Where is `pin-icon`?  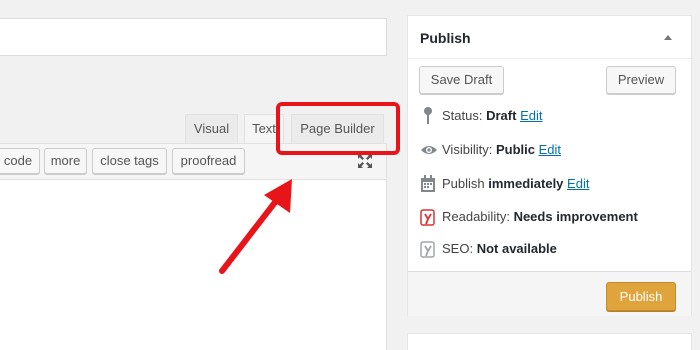 pin-icon is located at coordinates (428, 115).